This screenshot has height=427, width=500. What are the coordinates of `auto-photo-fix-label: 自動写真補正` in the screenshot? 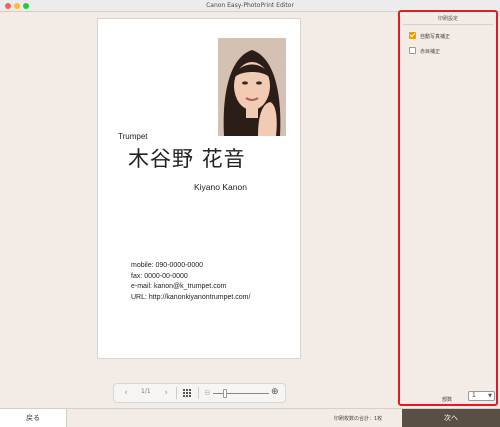 It's located at (435, 37).